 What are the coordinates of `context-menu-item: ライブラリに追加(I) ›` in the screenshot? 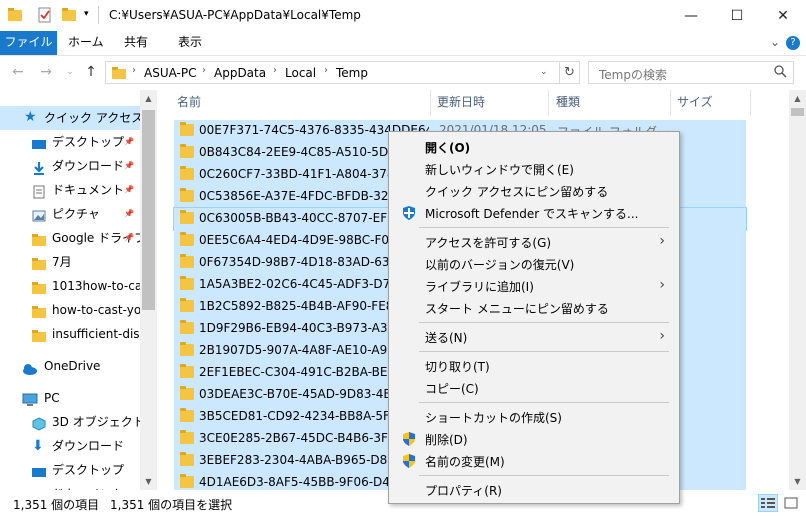 It's located at (534, 286).